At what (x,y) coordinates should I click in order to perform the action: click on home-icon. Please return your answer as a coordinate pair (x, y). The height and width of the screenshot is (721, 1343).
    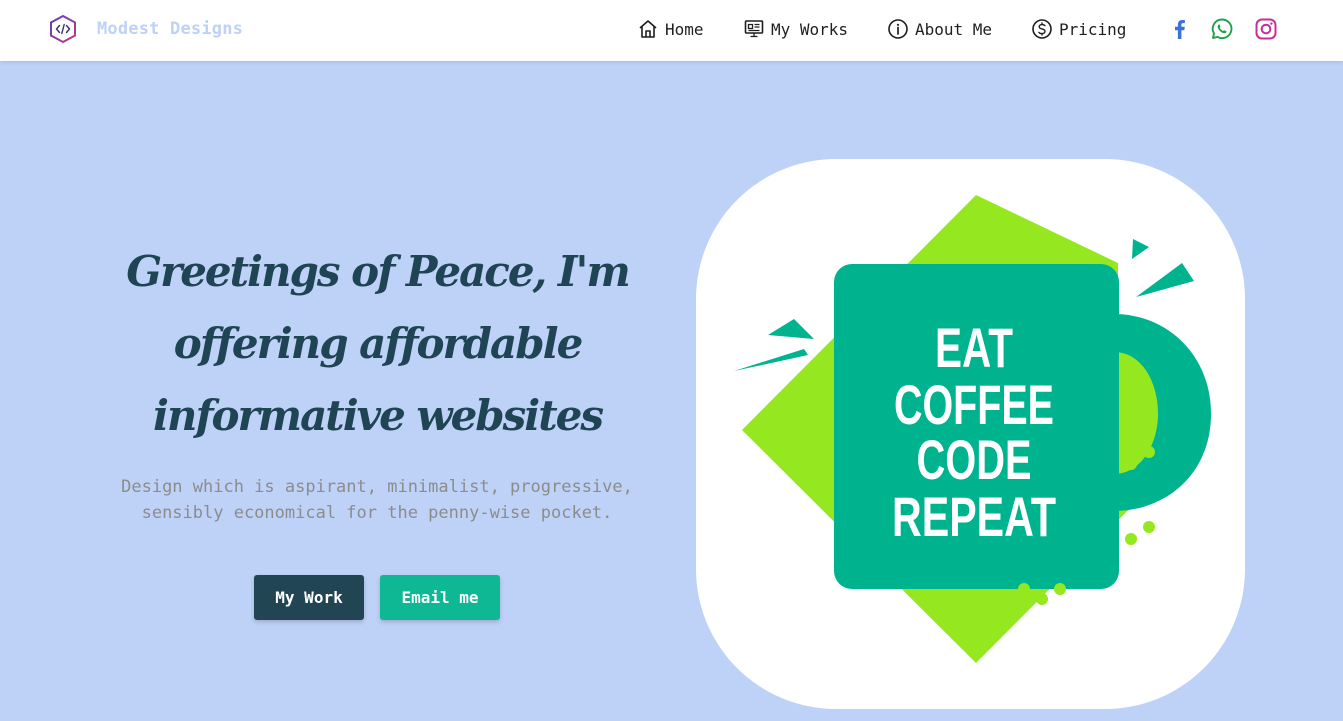
    Looking at the image, I should click on (648, 29).